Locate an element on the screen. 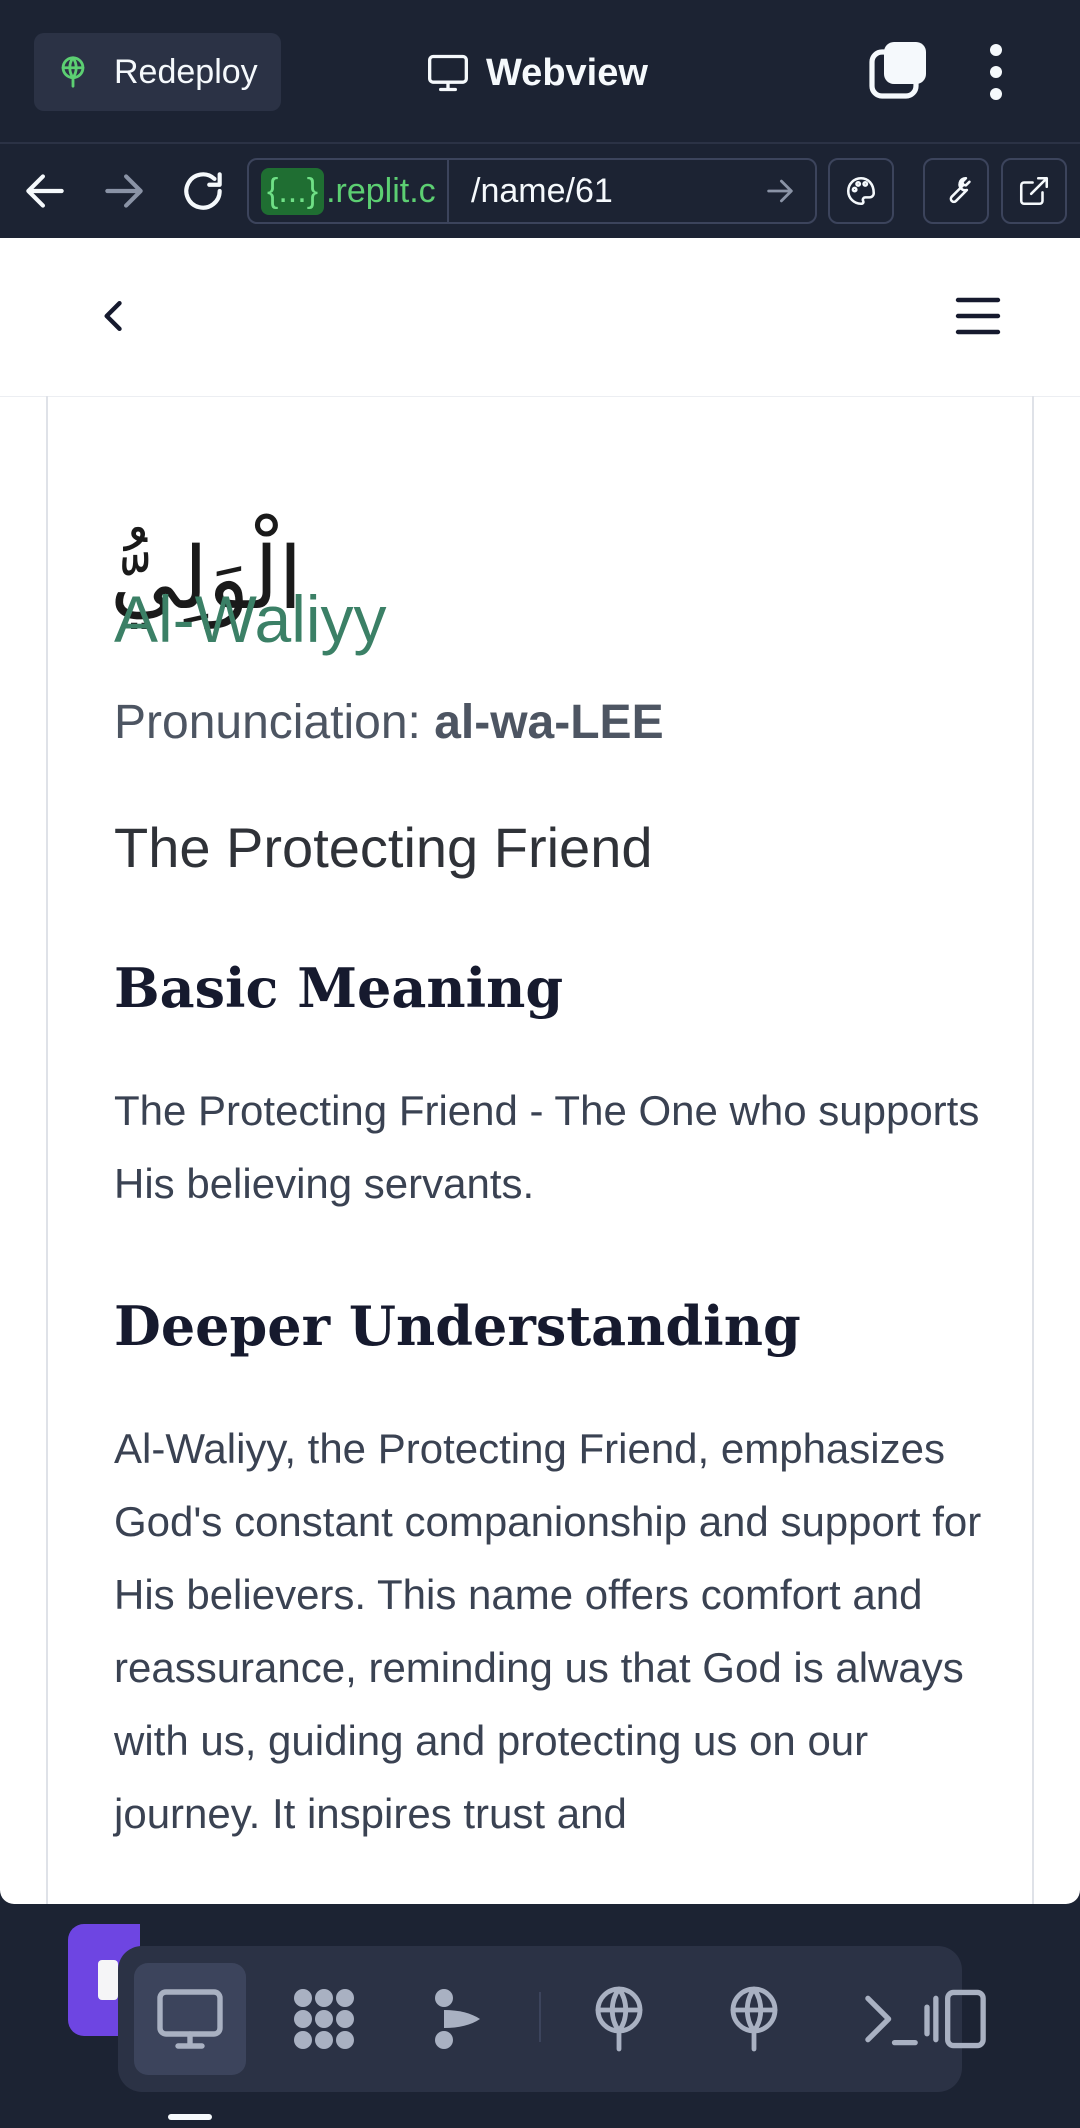 The width and height of the screenshot is (1080, 2128). tabs-icon is located at coordinates (898, 70).